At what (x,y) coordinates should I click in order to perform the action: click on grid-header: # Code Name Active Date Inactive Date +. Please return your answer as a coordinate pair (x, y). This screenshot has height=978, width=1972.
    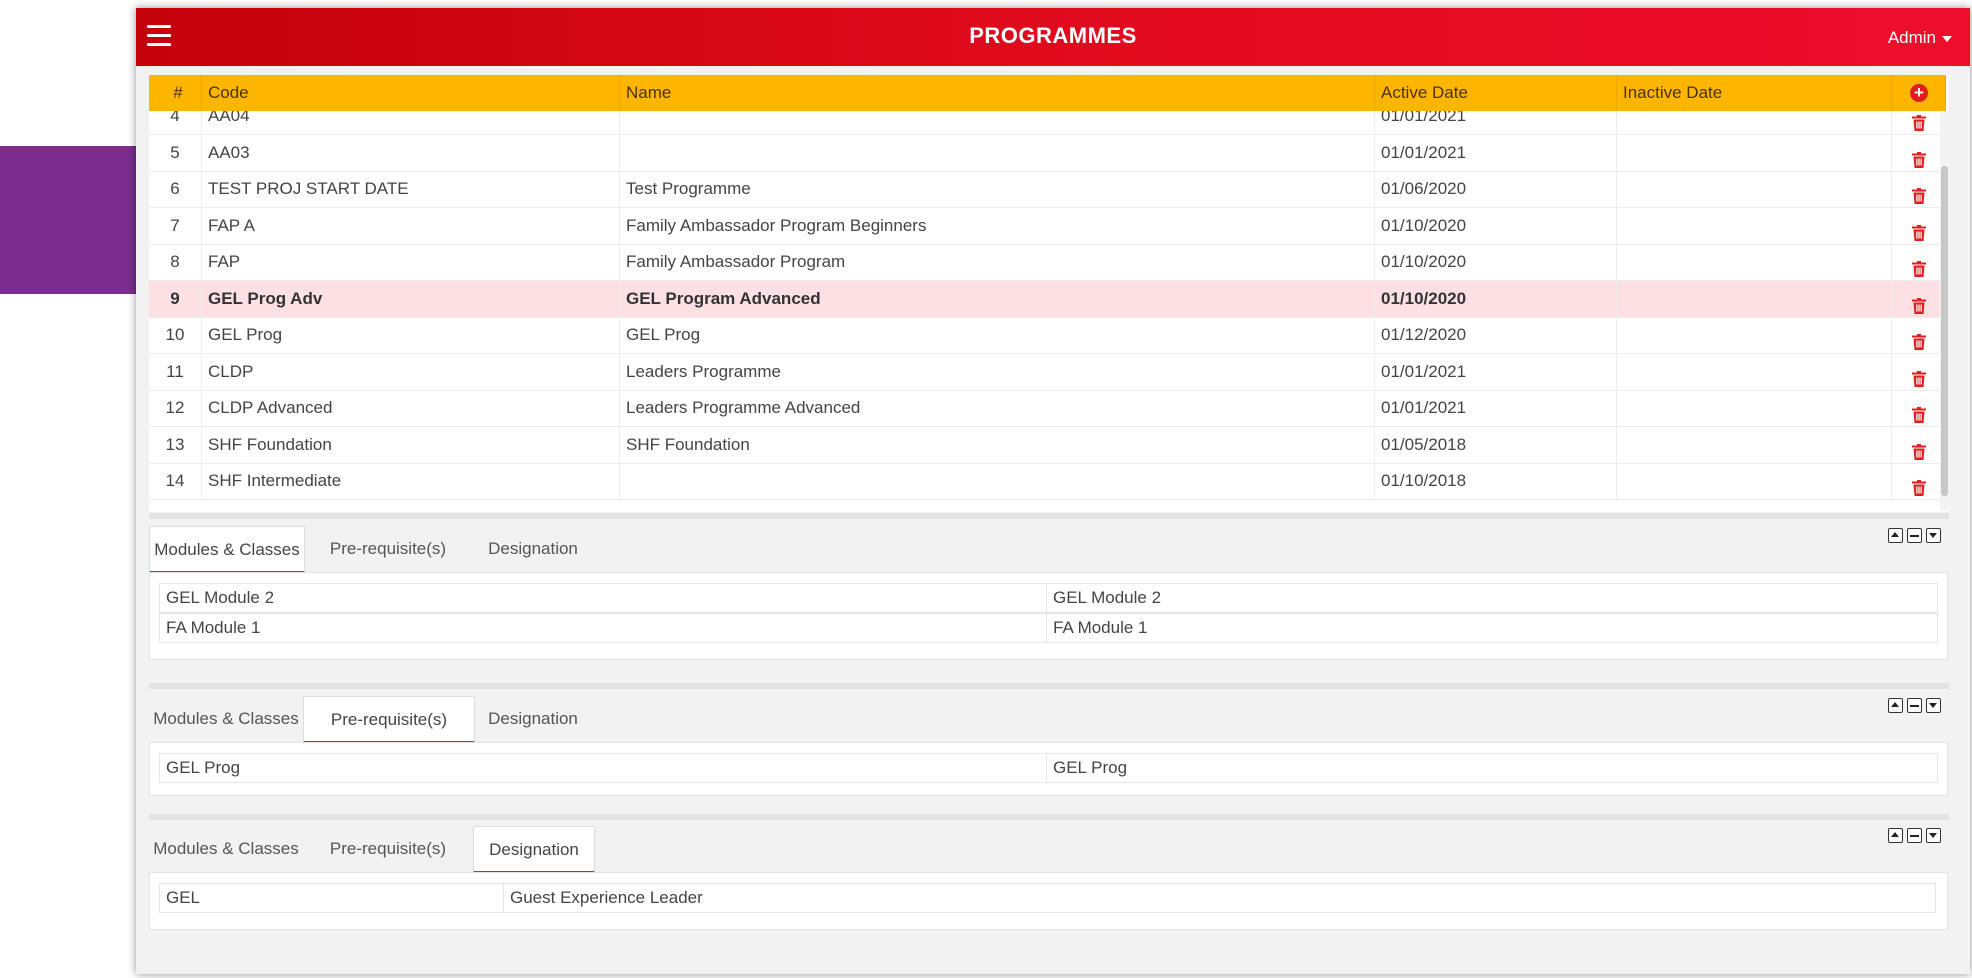
    Looking at the image, I should click on (1047, 93).